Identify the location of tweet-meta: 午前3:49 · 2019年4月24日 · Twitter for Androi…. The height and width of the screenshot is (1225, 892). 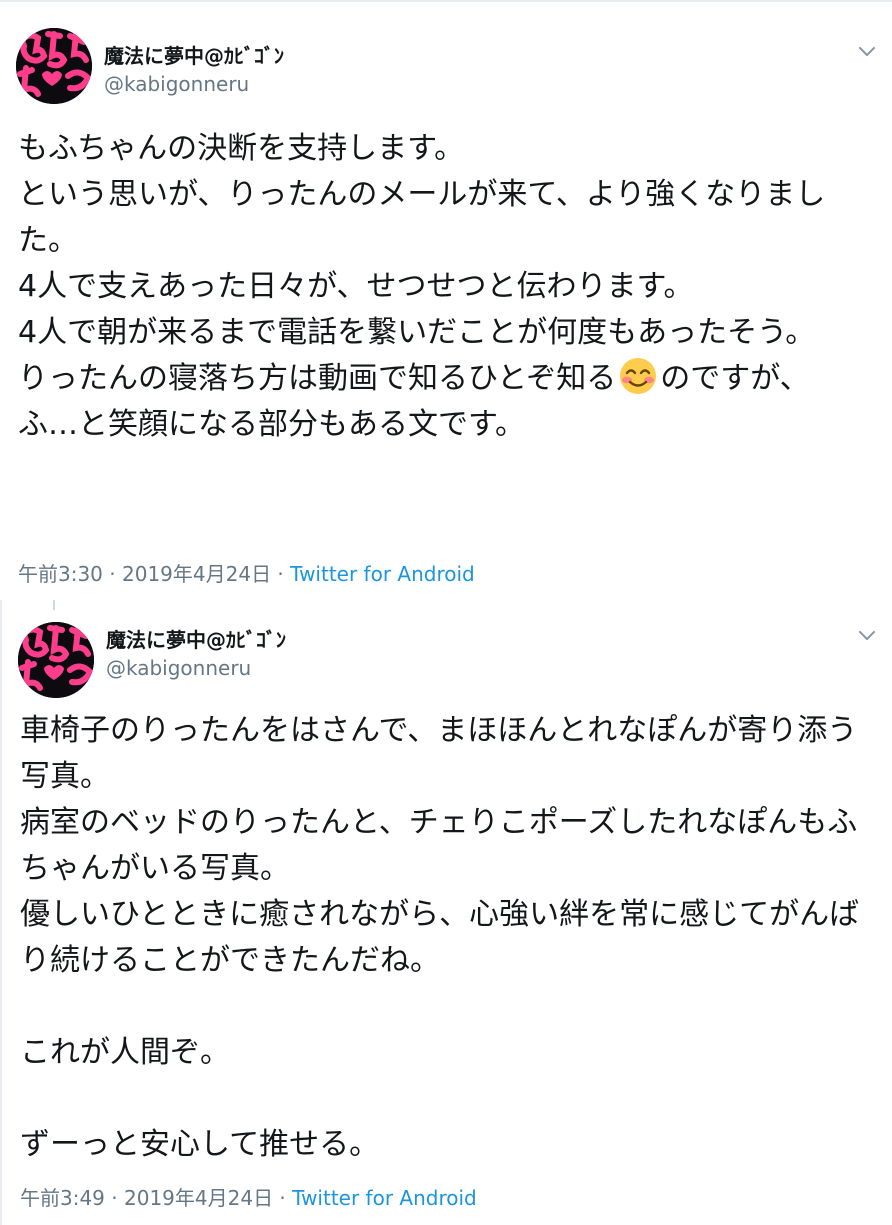
(248, 1196).